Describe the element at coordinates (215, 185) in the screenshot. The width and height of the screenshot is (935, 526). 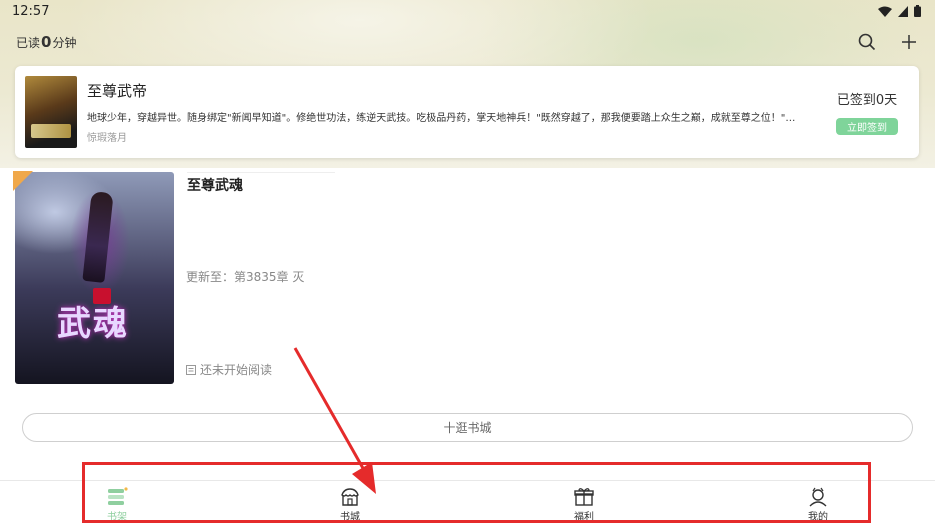
I see `shelf-book-title: 至尊武魂` at that location.